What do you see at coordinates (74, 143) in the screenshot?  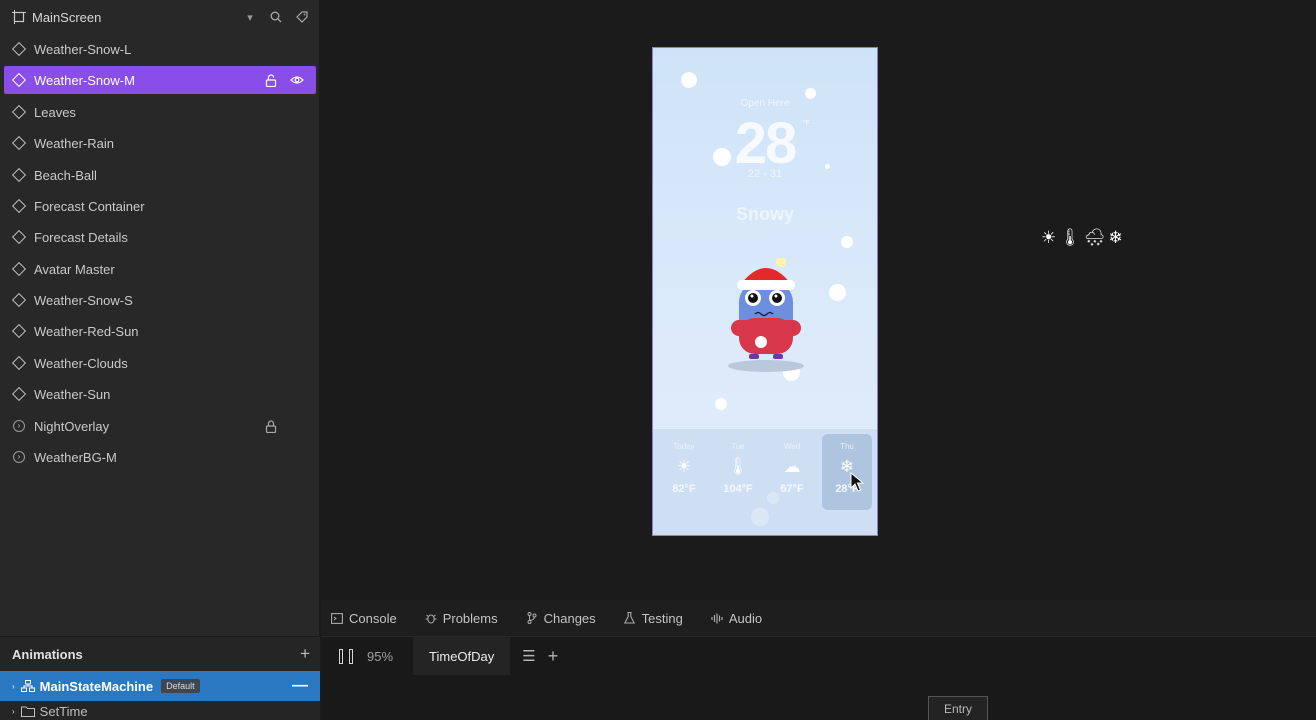 I see `hierarchy-item-label: Weather-Rain` at bounding box center [74, 143].